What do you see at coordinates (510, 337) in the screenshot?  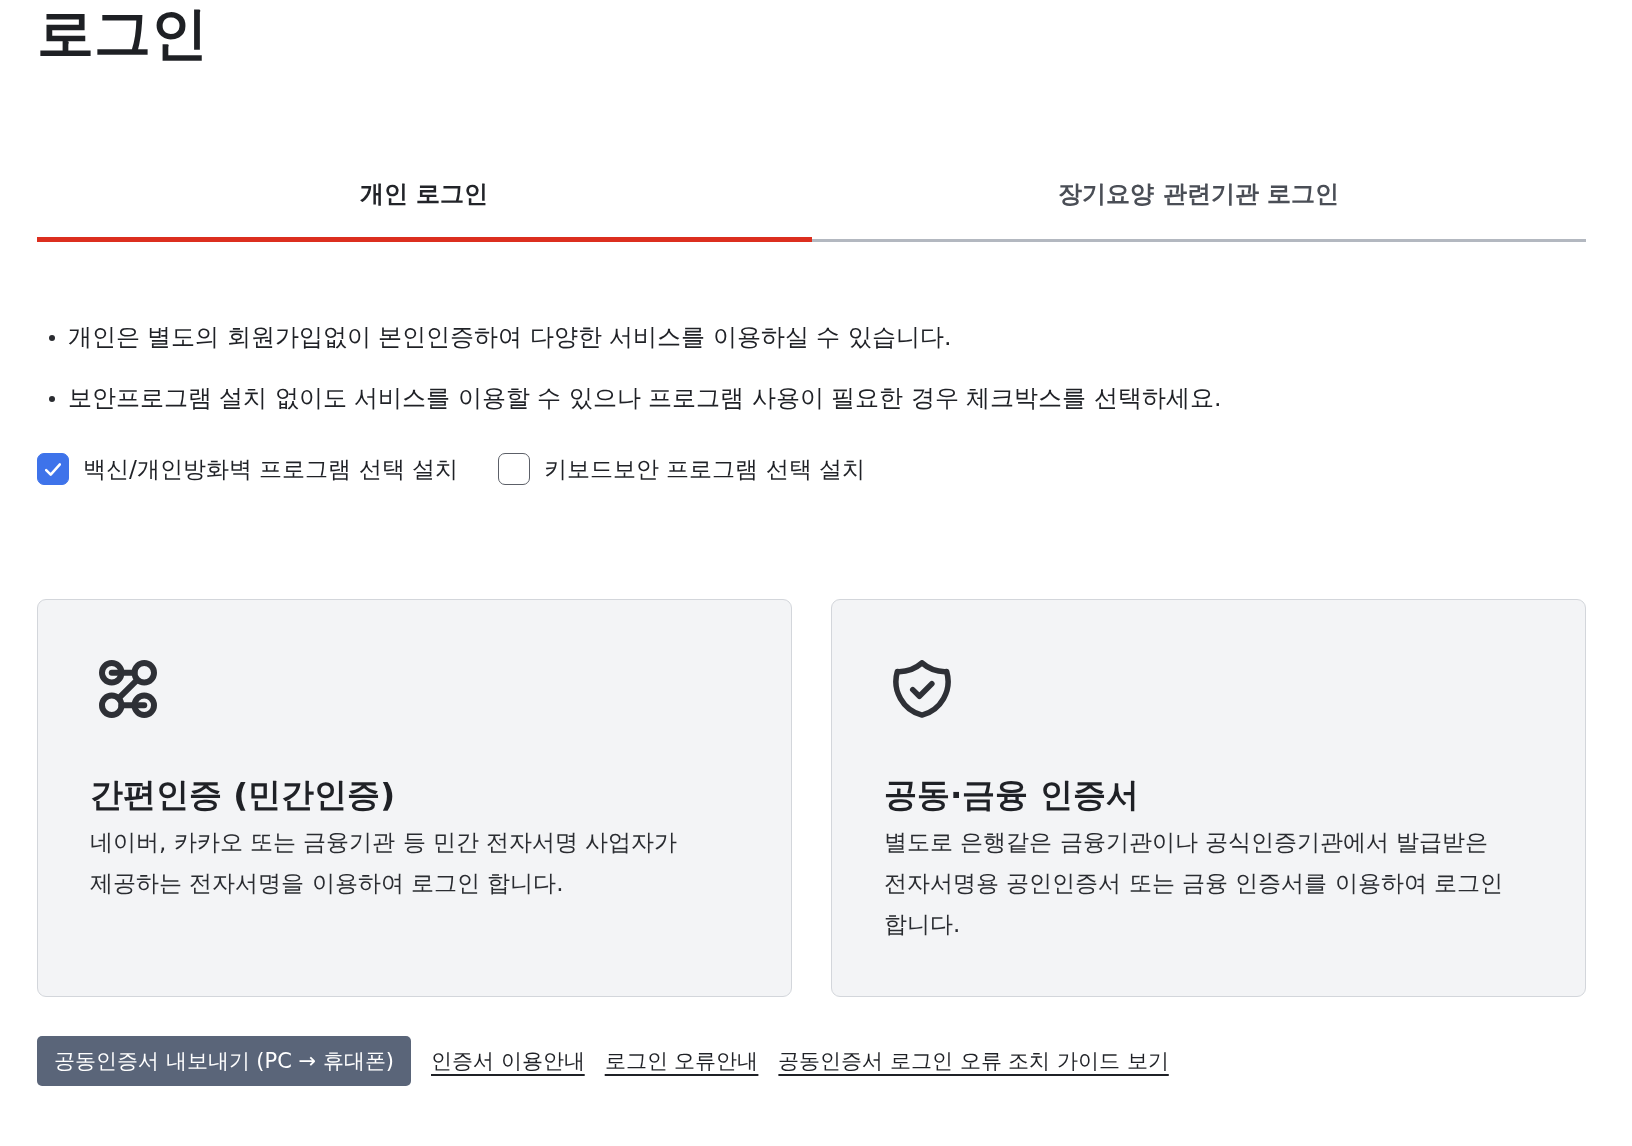 I see `notice-text: 개인은 별도의 회원가입없이 본인인증하여 다양한 서비스를 이용하실 수 있습니다.` at bounding box center [510, 337].